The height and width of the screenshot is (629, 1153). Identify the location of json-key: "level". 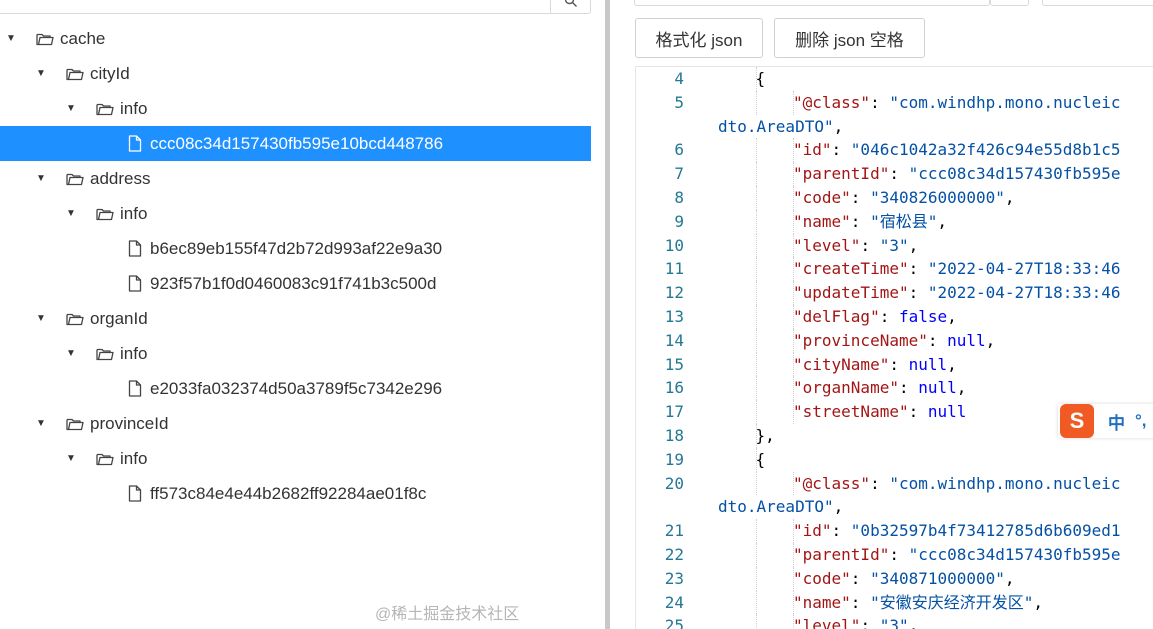
(827, 245).